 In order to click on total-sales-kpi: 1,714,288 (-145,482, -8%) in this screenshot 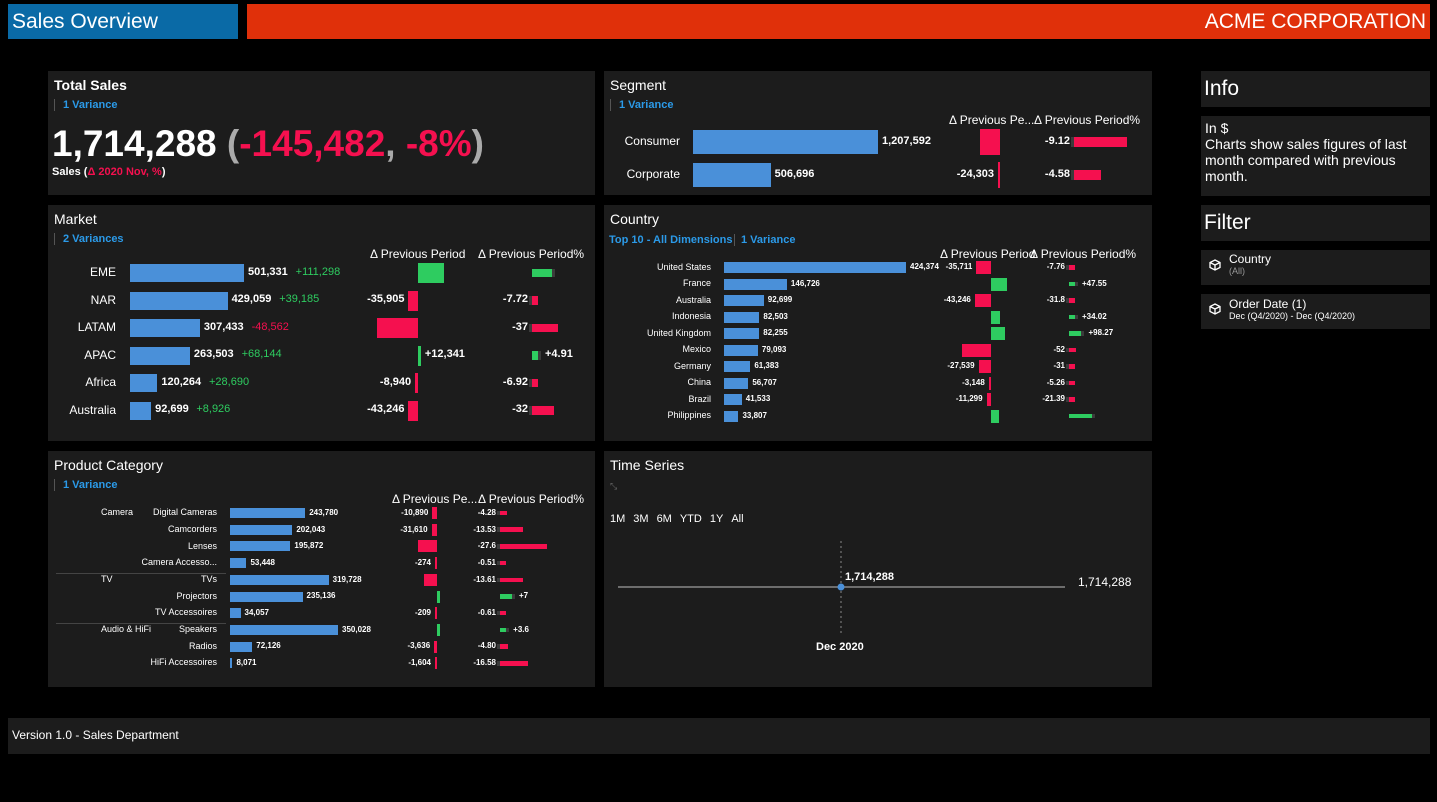, I will do `click(268, 144)`.